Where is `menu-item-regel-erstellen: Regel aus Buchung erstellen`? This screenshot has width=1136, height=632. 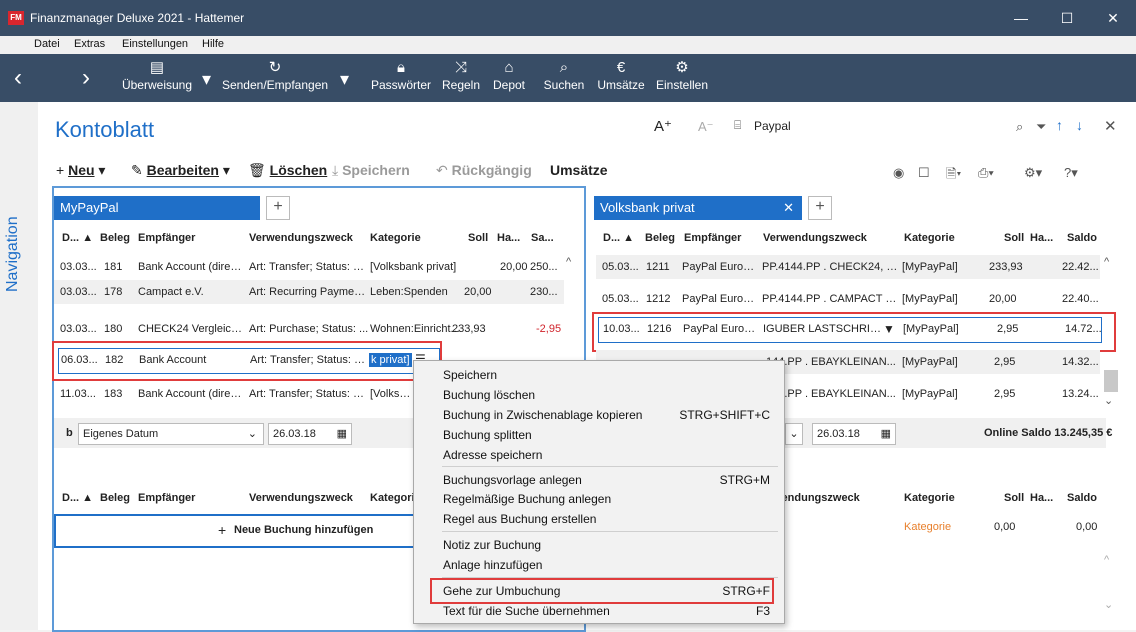
menu-item-regel-erstellen: Regel aus Buchung erstellen is located at coordinates (519, 519).